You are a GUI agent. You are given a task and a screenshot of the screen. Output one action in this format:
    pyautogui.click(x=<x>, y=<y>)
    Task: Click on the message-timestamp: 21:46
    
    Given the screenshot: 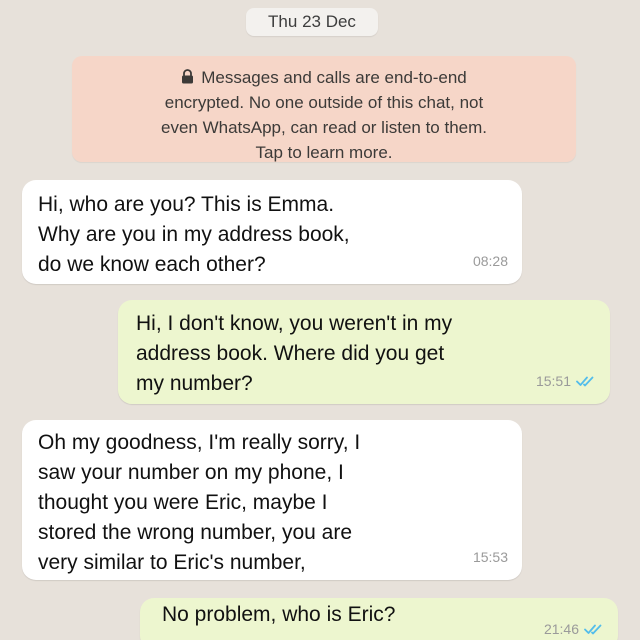 What is the action you would take?
    pyautogui.click(x=561, y=629)
    